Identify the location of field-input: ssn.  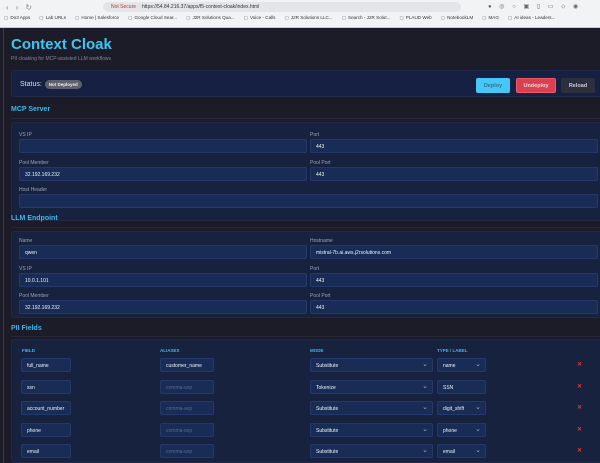
(46, 386).